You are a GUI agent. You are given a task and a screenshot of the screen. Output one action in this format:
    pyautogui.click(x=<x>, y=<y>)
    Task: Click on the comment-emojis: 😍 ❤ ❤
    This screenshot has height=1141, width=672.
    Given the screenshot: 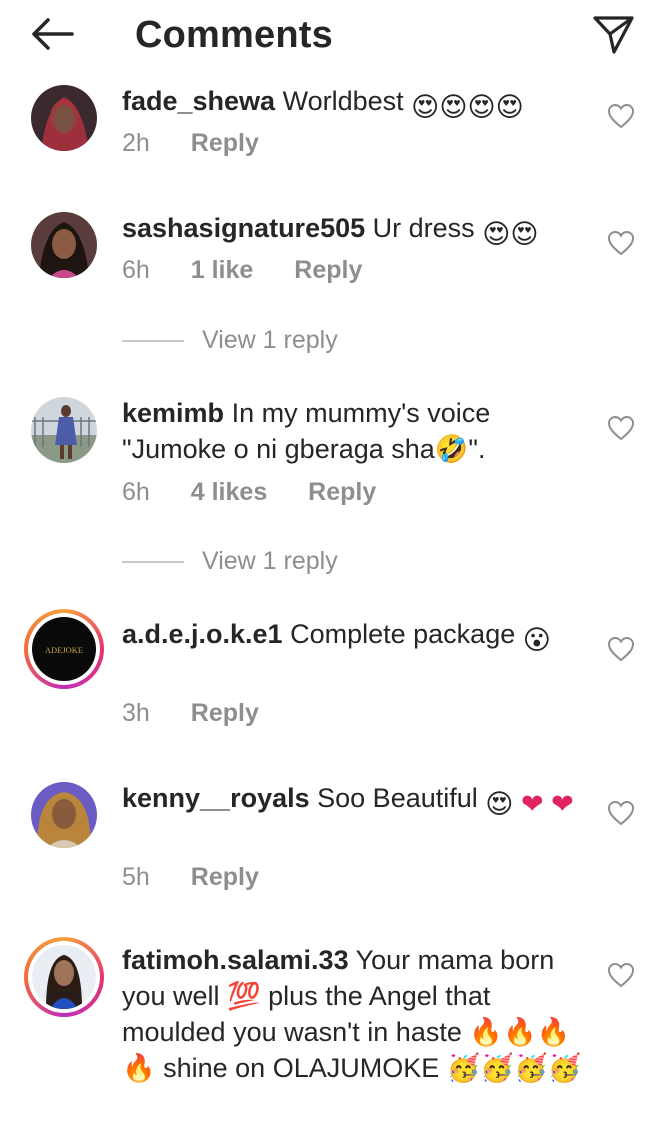 What is the action you would take?
    pyautogui.click(x=529, y=804)
    